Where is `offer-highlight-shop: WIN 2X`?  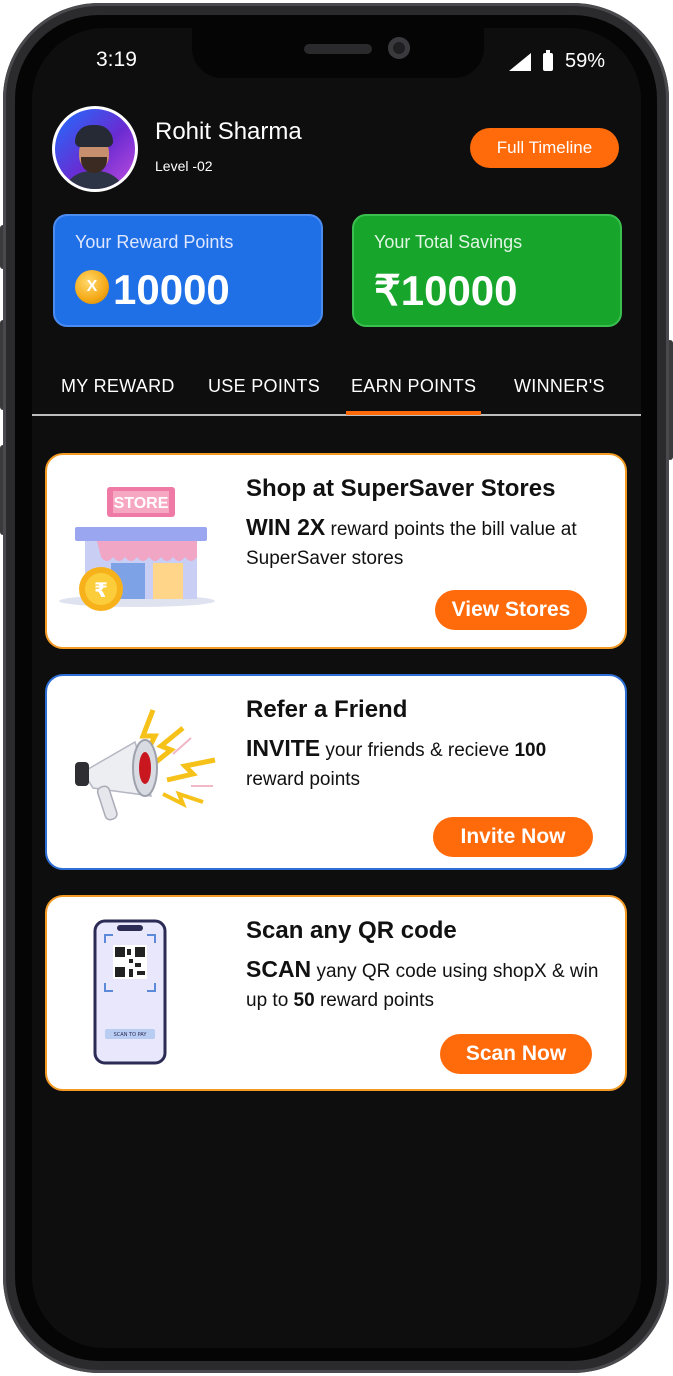 offer-highlight-shop: WIN 2X is located at coordinates (286, 527).